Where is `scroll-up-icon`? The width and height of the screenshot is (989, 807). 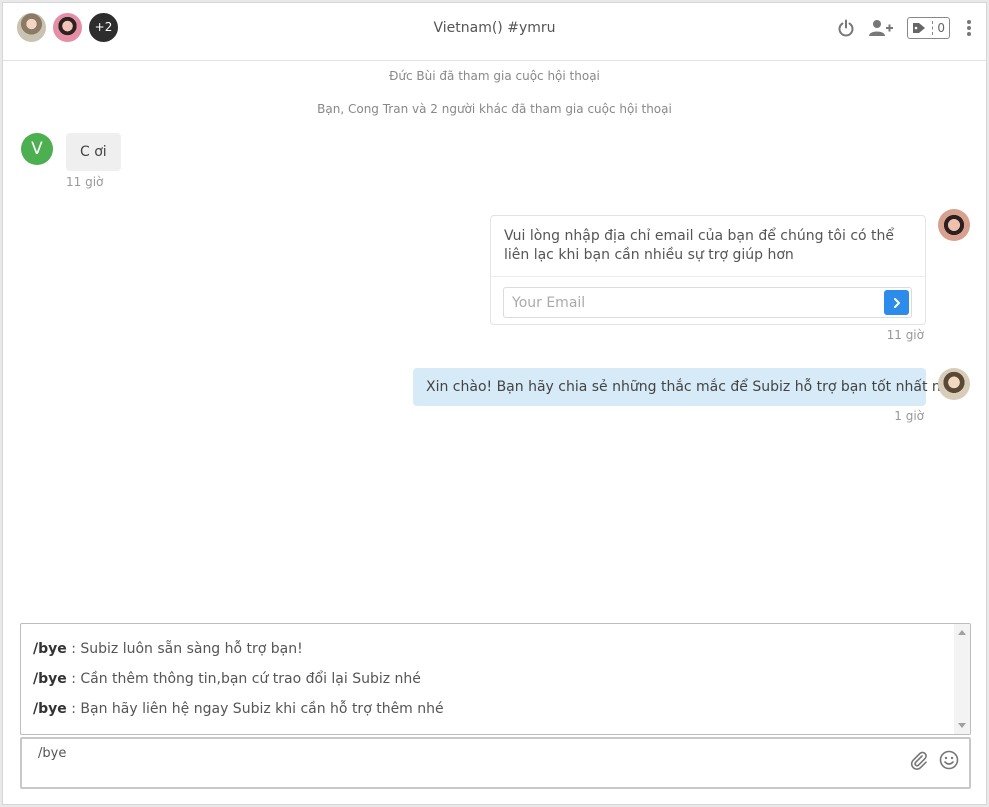 scroll-up-icon is located at coordinates (962, 632).